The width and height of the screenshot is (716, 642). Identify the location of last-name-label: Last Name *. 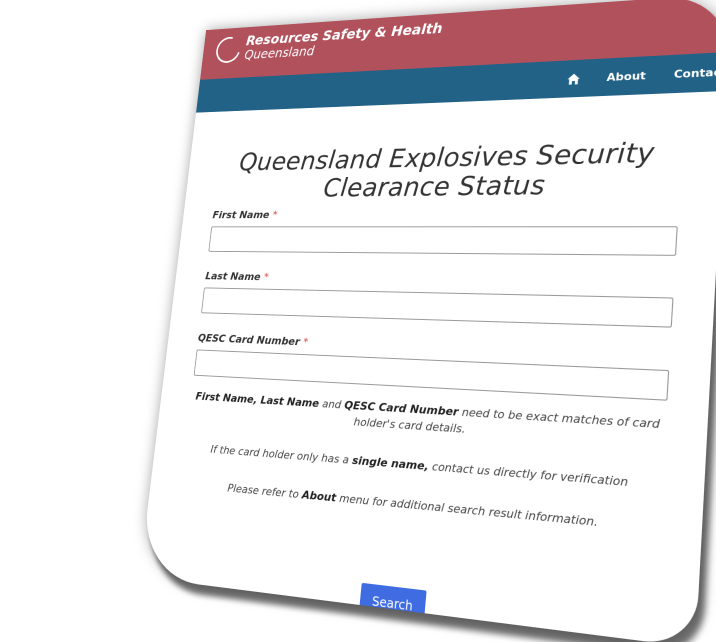
(237, 277).